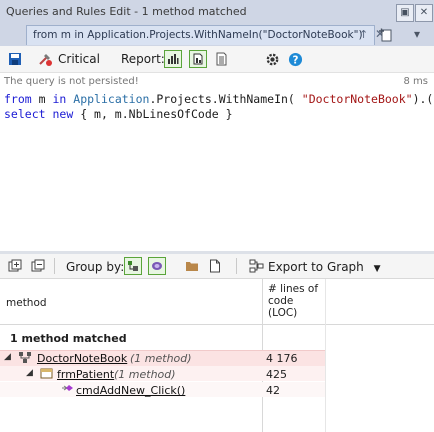  What do you see at coordinates (59, 99) in the screenshot?
I see `keyword-in: in` at bounding box center [59, 99].